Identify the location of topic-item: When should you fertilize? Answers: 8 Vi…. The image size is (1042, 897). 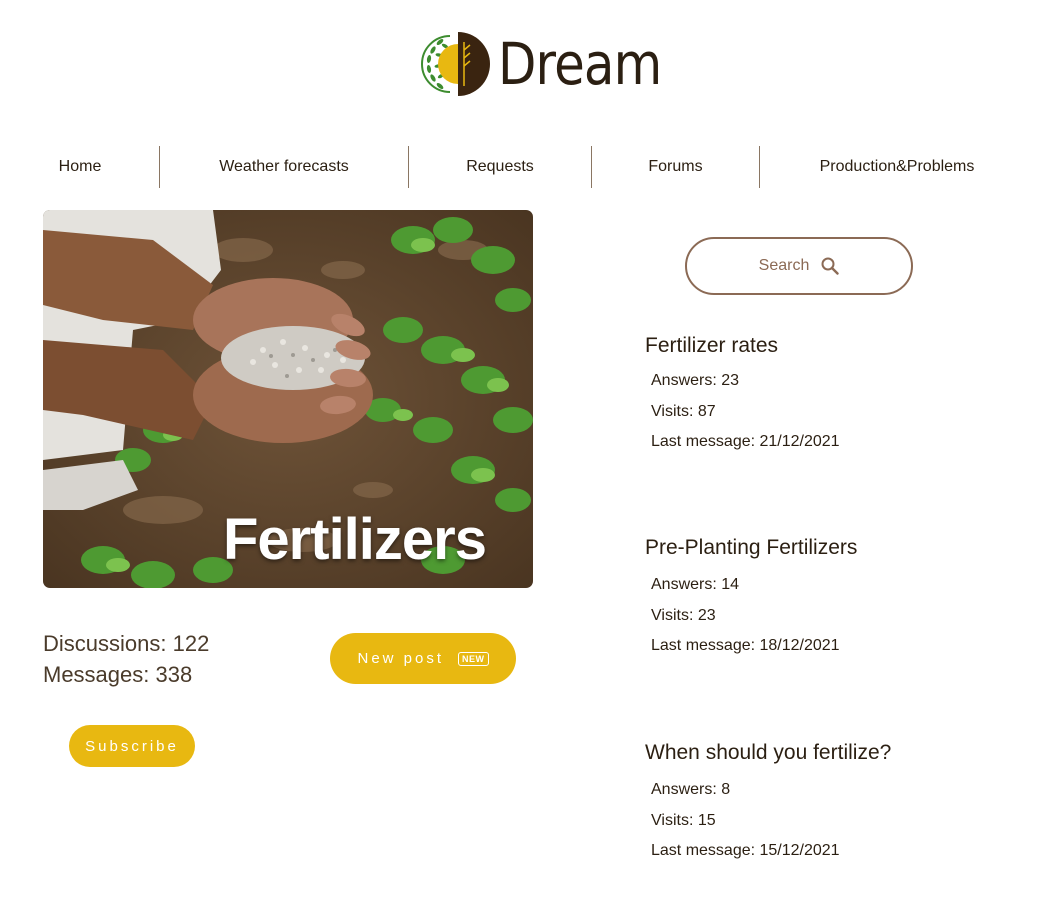
(768, 804).